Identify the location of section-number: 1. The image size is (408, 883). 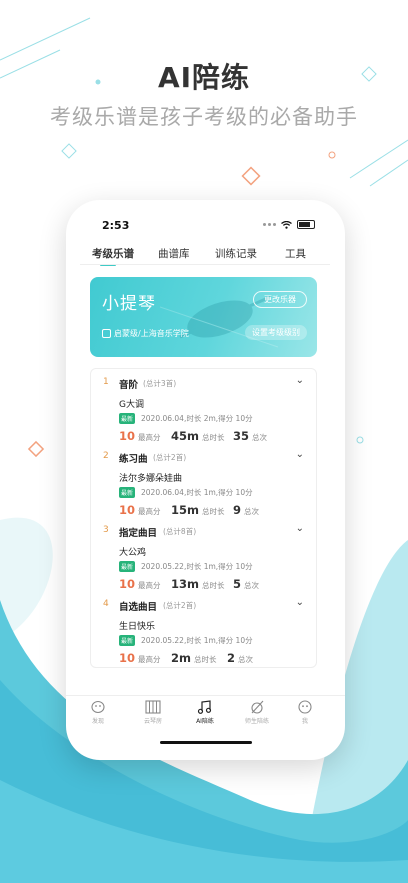
(106, 382).